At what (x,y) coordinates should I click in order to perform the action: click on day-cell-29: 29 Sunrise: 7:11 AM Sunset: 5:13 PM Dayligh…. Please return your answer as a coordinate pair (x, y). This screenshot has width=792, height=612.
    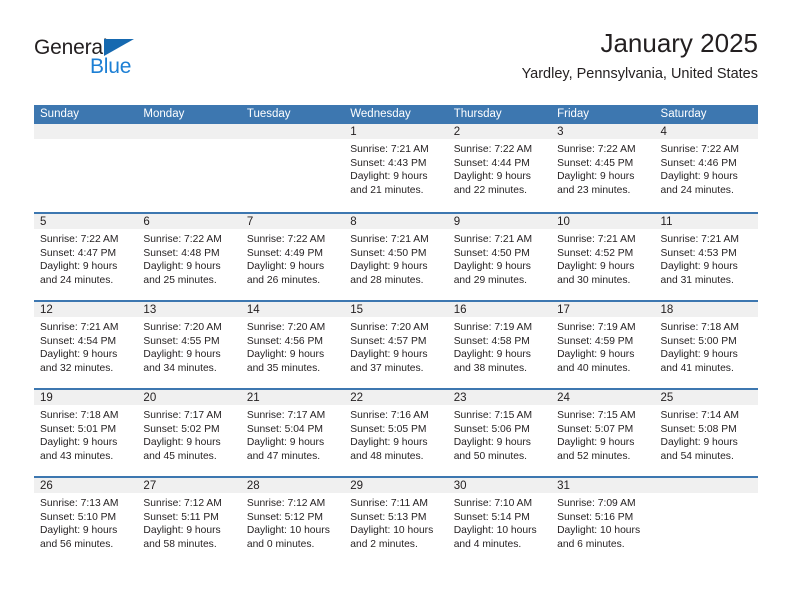
    Looking at the image, I should click on (396, 521).